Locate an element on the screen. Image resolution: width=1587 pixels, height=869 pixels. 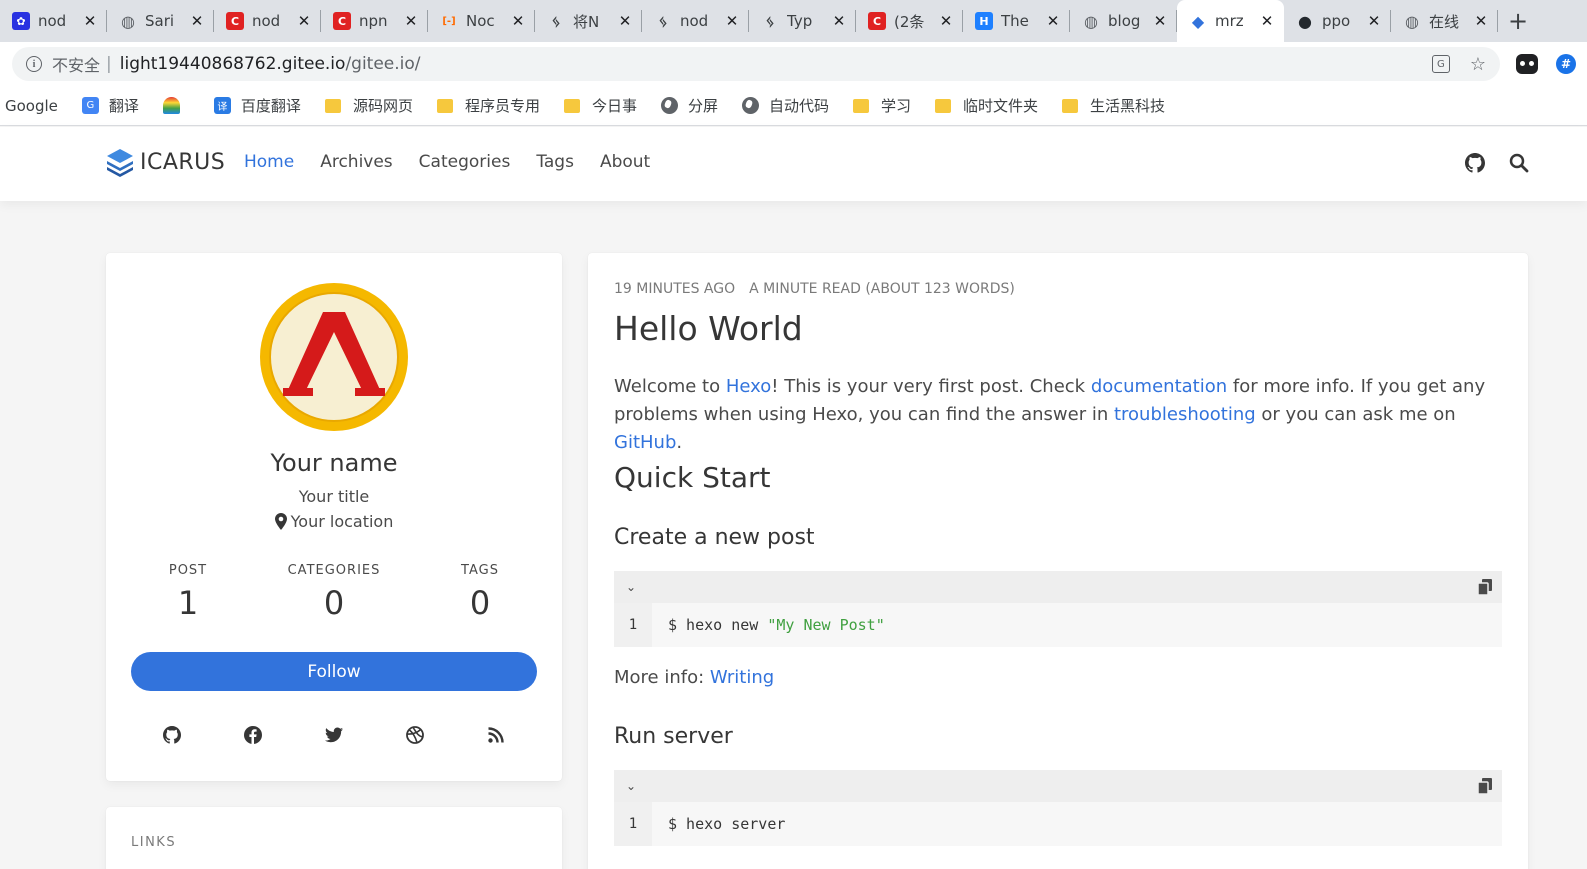
heading-quick-start: Quick Start is located at coordinates (692, 477).